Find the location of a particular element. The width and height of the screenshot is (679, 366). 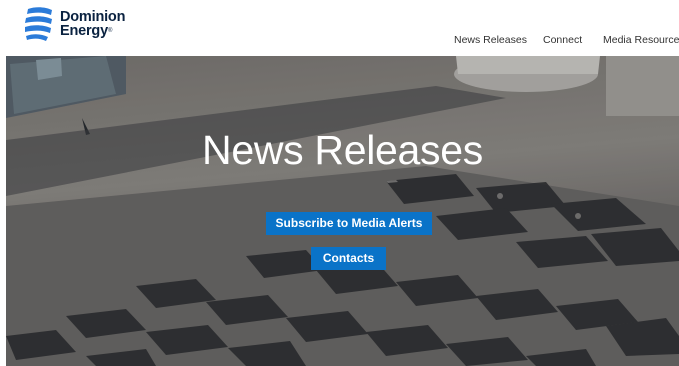

logo-line-1: Dominion is located at coordinates (93, 17).